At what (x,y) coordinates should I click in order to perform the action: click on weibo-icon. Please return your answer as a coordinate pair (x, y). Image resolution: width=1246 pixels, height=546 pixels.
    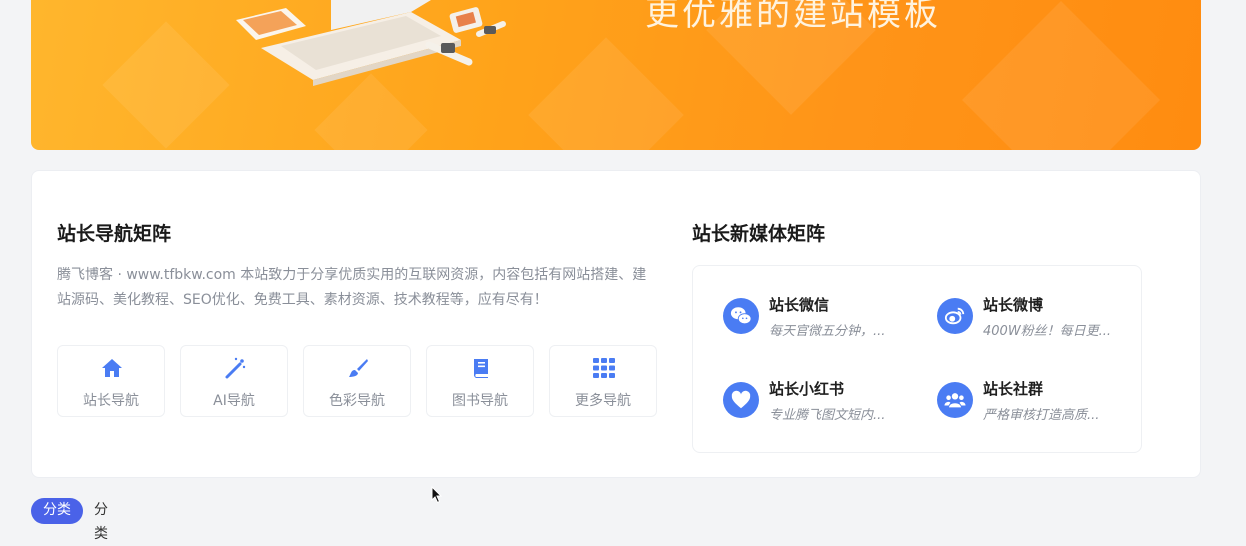
    Looking at the image, I should click on (955, 316).